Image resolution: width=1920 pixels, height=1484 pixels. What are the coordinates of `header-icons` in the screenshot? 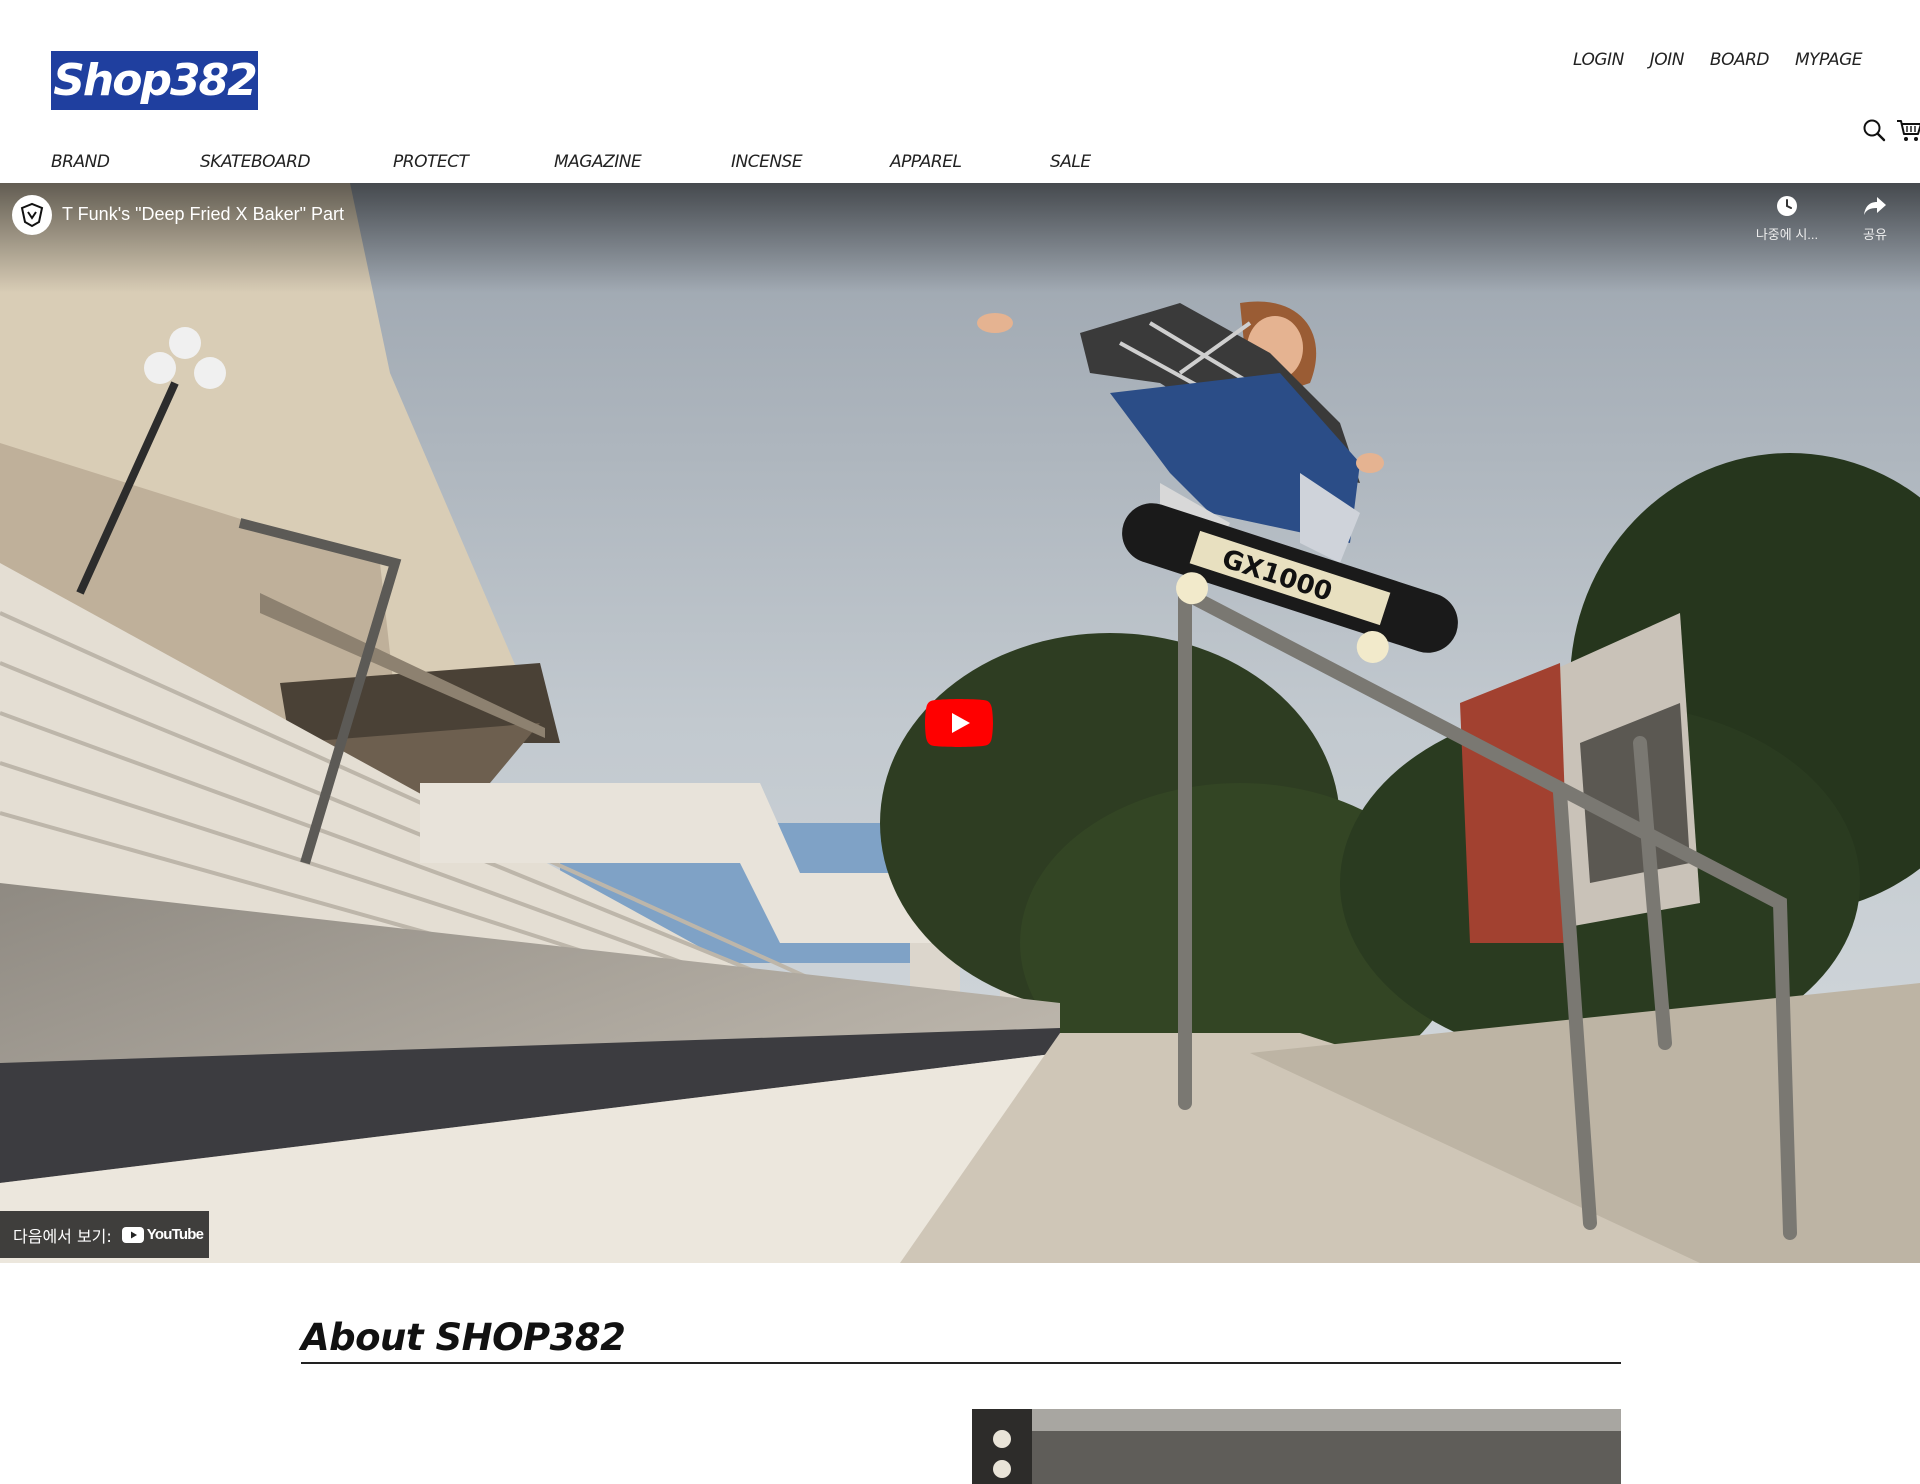 It's located at (1890, 131).